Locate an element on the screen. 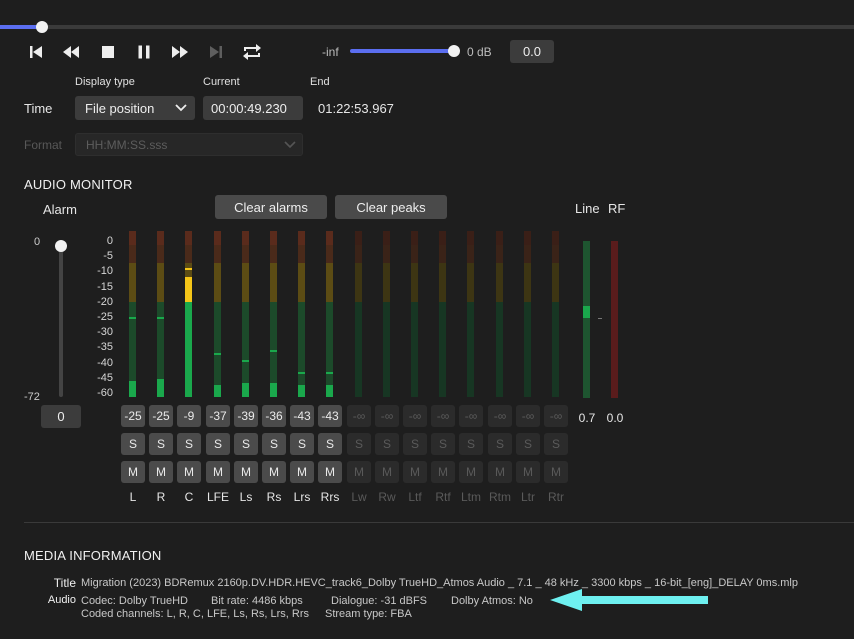 Image resolution: width=854 pixels, height=639 pixels. channel-label-rtr: Rtr is located at coordinates (556, 497).